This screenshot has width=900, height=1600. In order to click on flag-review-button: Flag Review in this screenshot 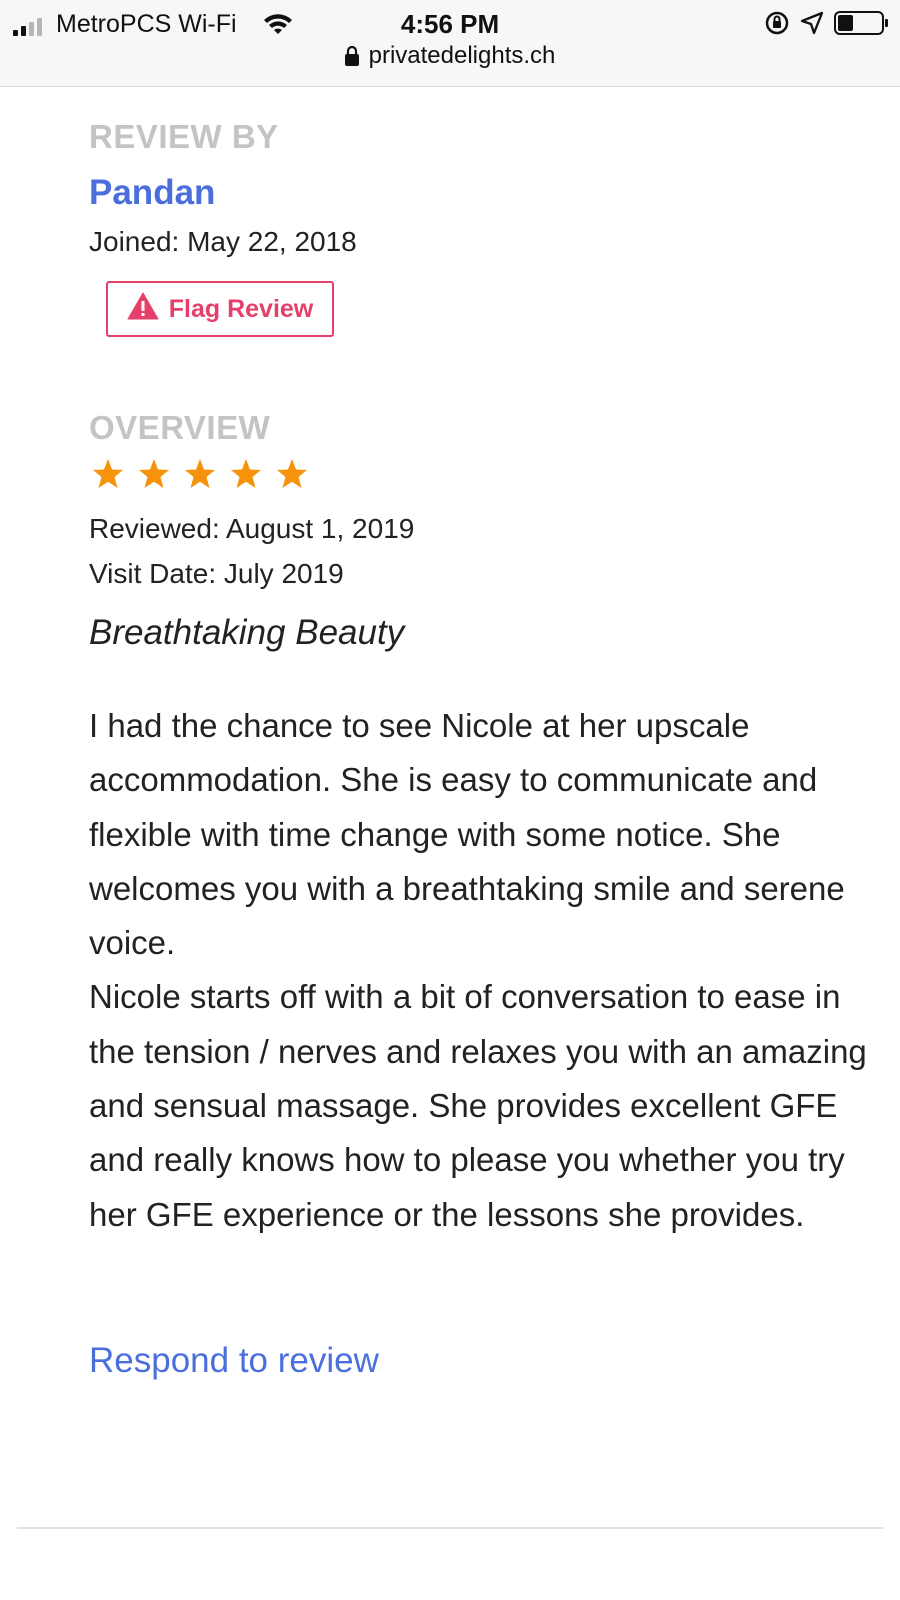, I will do `click(220, 309)`.